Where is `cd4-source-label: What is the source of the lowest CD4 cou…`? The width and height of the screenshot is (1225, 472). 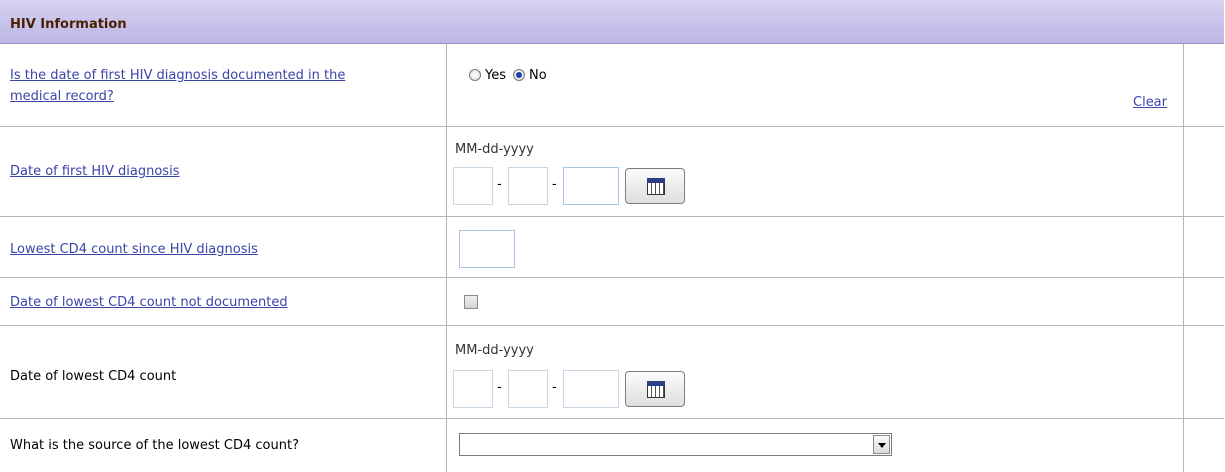
cd4-source-label: What is the source of the lowest CD4 cou… is located at coordinates (154, 445).